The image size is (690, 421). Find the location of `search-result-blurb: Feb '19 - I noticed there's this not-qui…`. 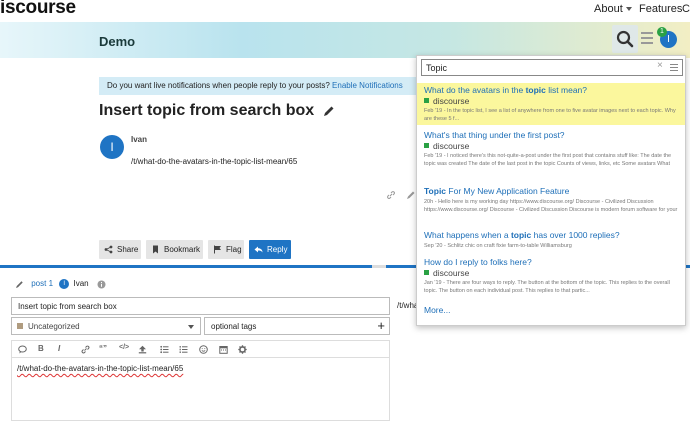

search-result-blurb: Feb '19 - I noticed there's this not-qui… is located at coordinates (548, 160).